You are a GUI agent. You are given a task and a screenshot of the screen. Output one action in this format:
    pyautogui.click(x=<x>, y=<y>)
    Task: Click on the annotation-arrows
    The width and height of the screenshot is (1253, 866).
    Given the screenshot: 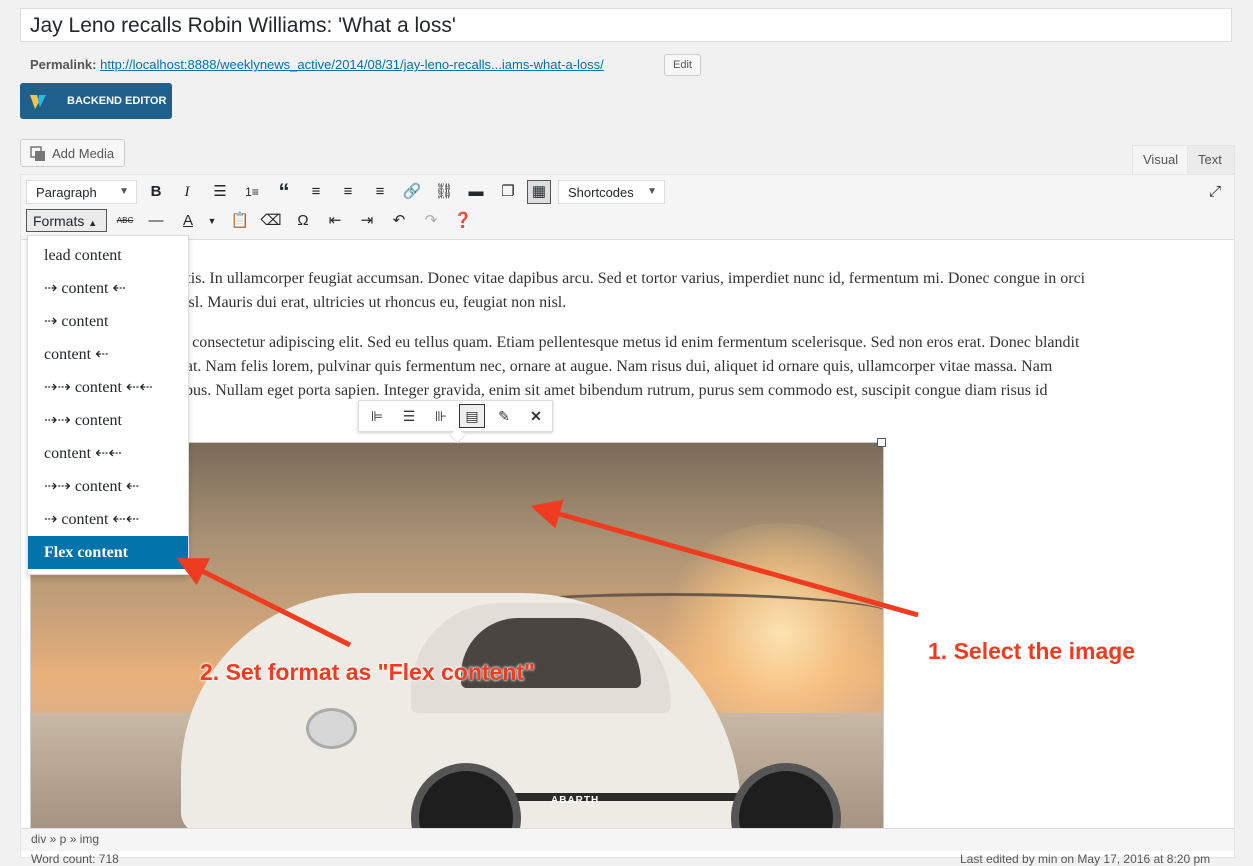 What is the action you would take?
    pyautogui.click(x=547, y=573)
    